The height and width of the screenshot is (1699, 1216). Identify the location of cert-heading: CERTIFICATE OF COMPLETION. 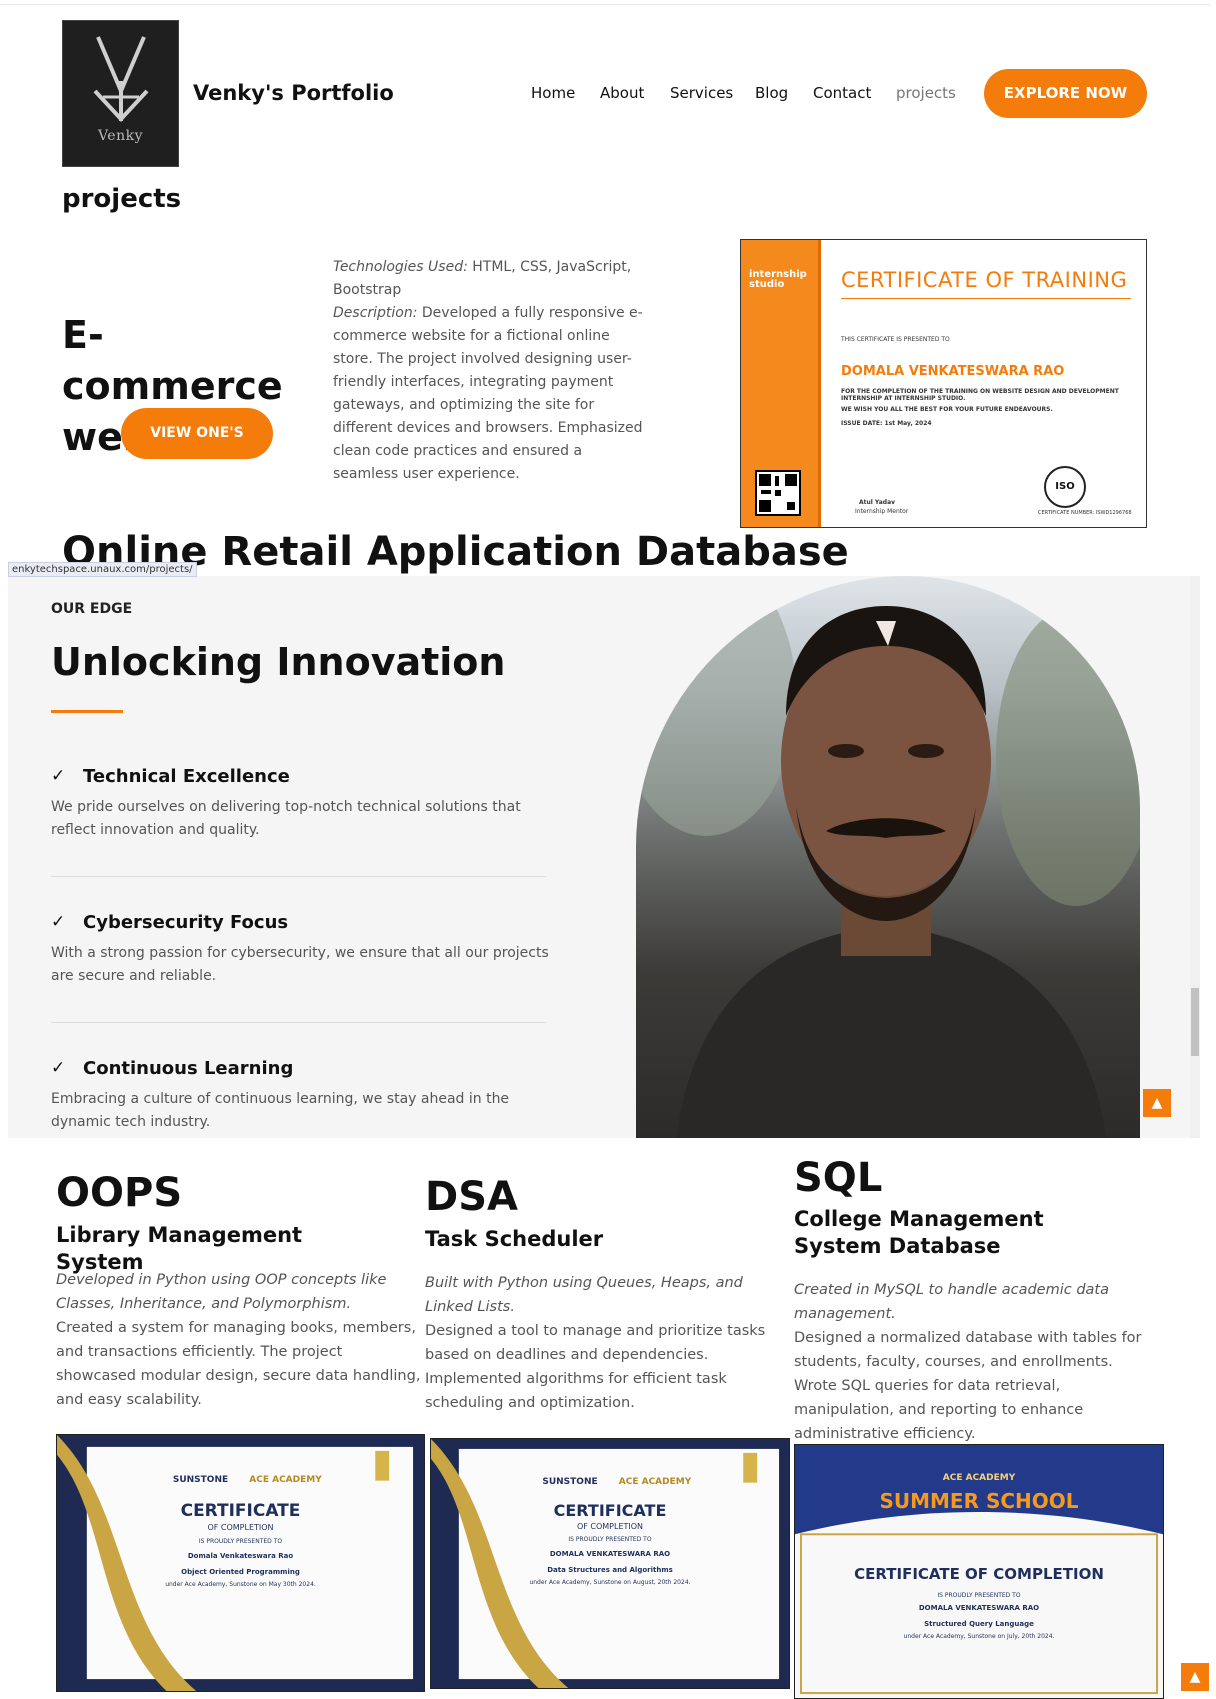
(979, 1574).